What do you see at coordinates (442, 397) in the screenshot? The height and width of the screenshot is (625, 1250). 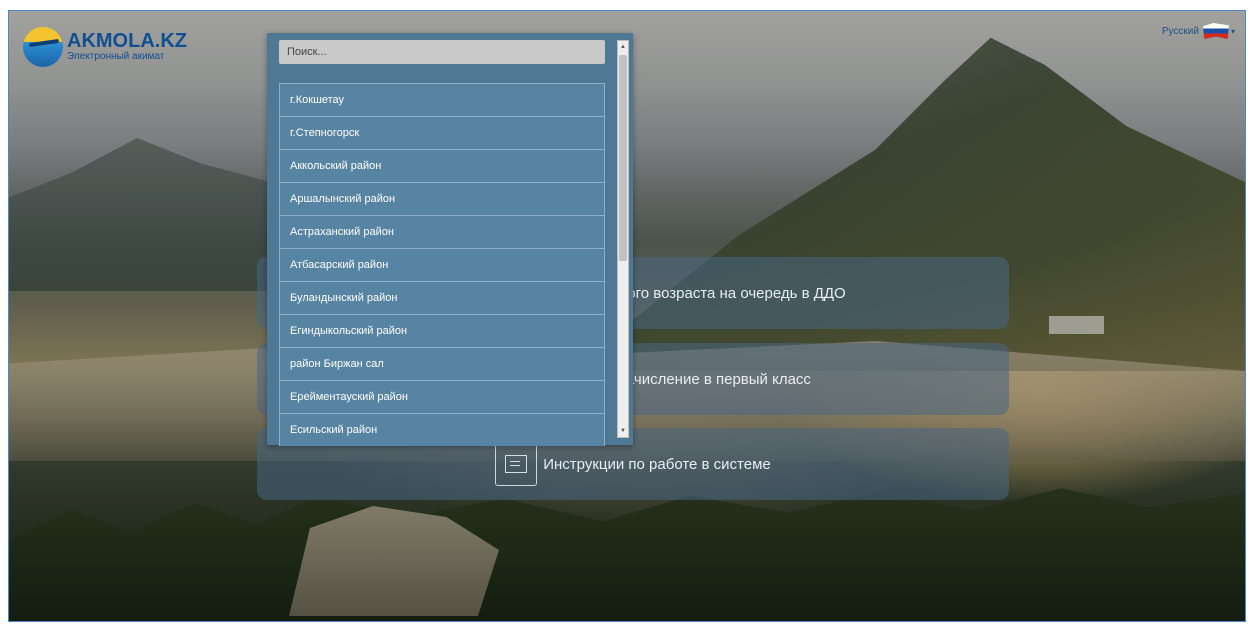 I see `list-item: Ерейментауский район` at bounding box center [442, 397].